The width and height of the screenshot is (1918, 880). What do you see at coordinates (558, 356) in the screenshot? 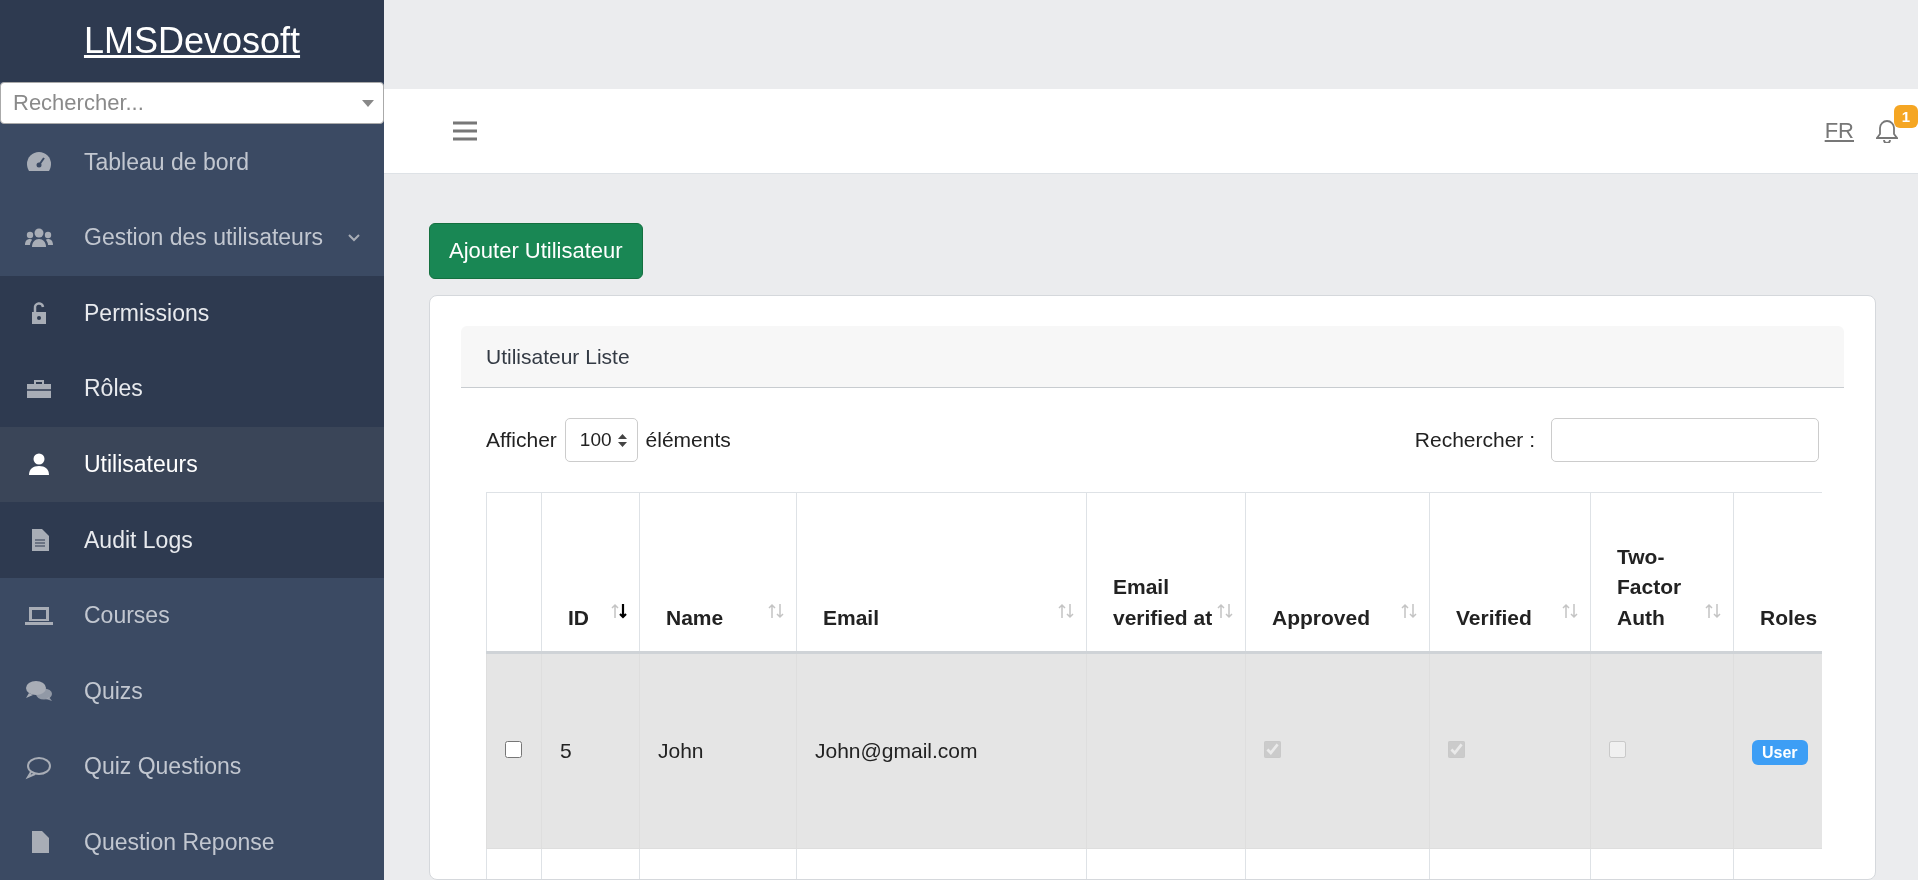
I see `card-title: Utilisateur Liste` at bounding box center [558, 356].